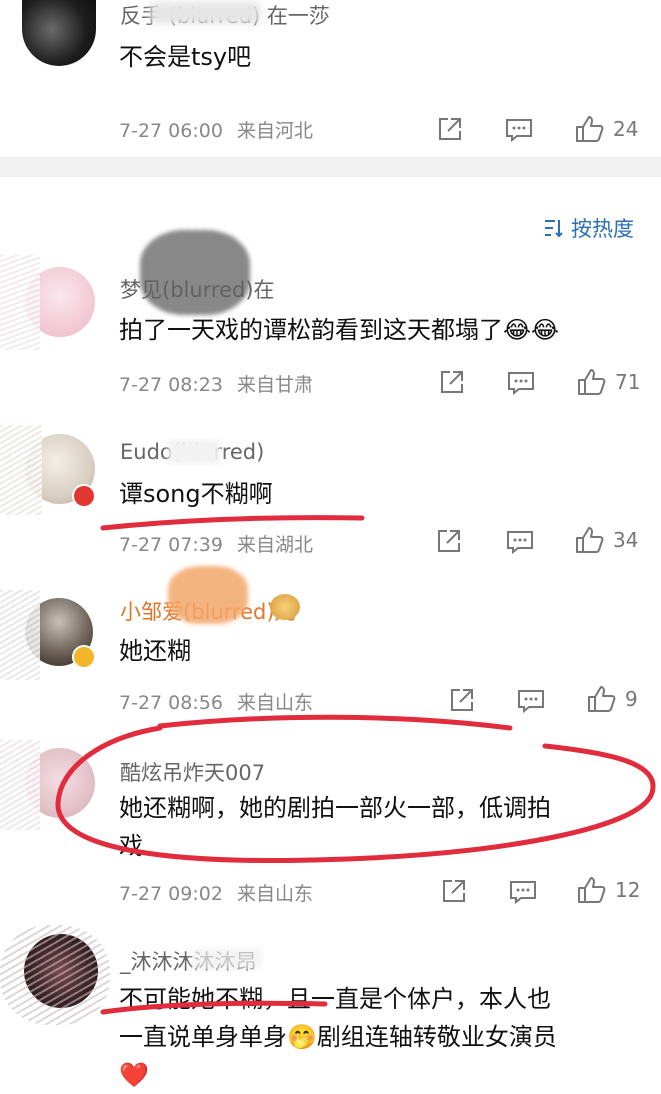  What do you see at coordinates (171, 385) in the screenshot?
I see `comment-time: 7-27 08:23` at bounding box center [171, 385].